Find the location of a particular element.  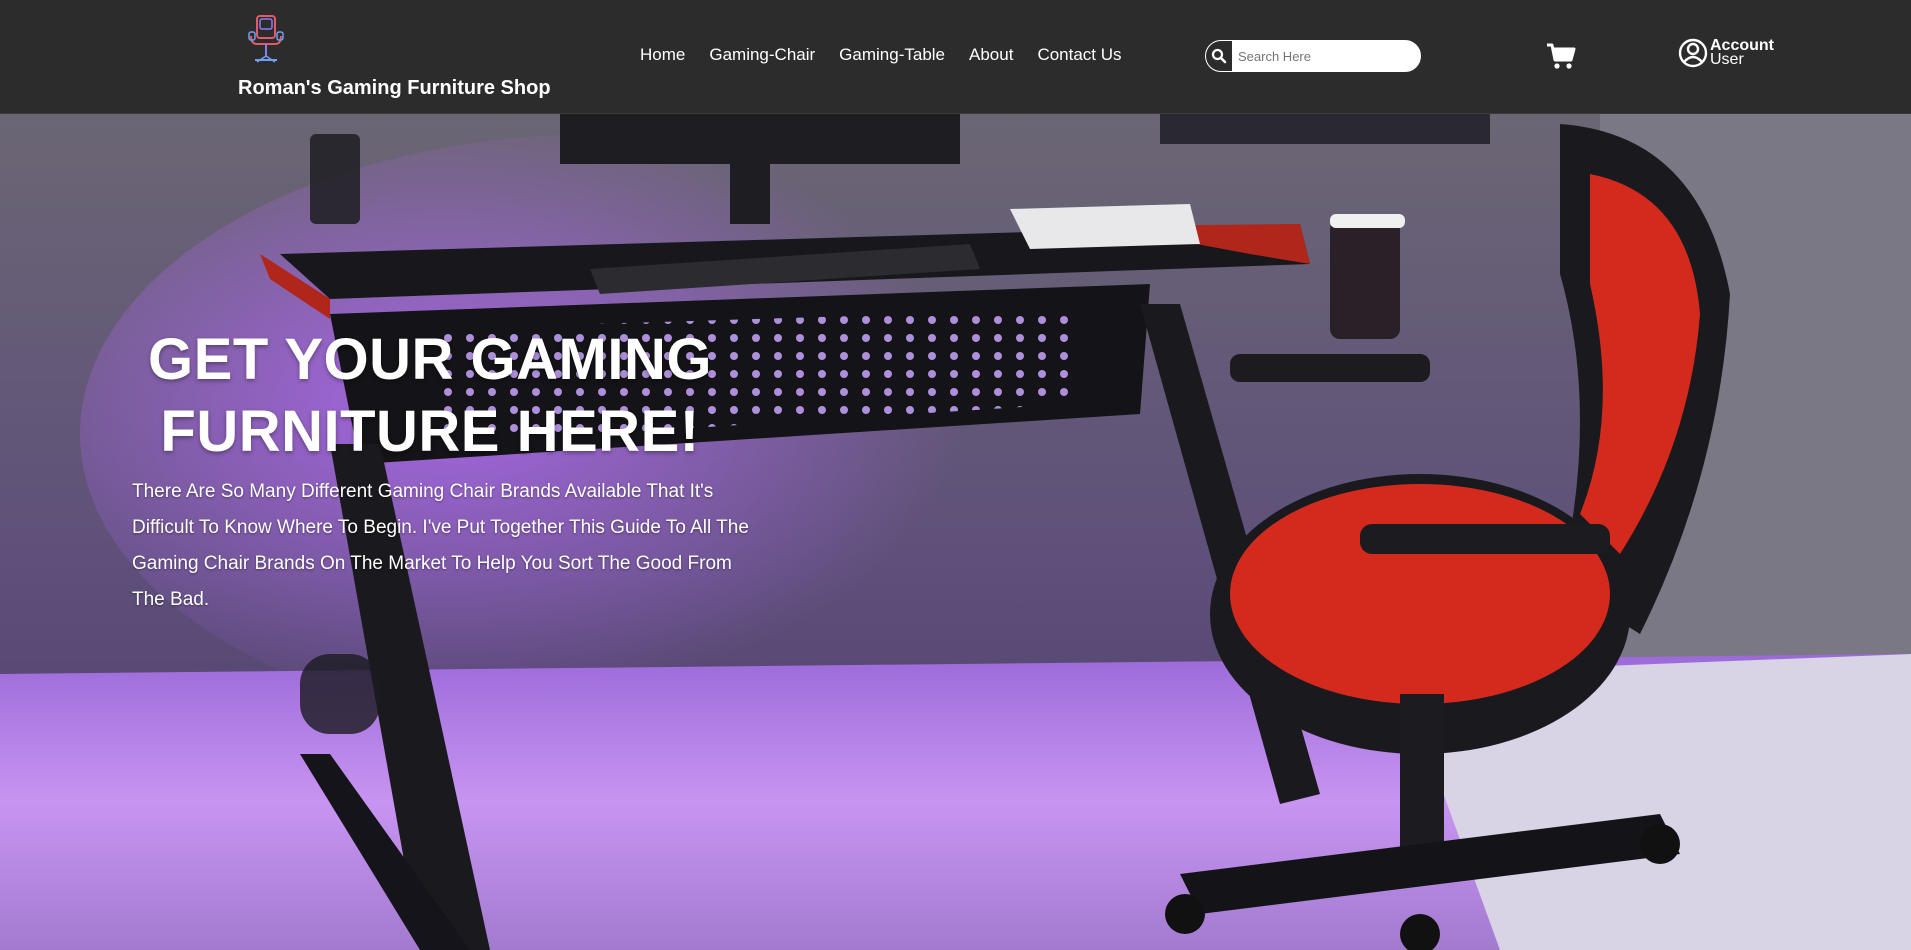

user-circle-icon is located at coordinates (1693, 53).